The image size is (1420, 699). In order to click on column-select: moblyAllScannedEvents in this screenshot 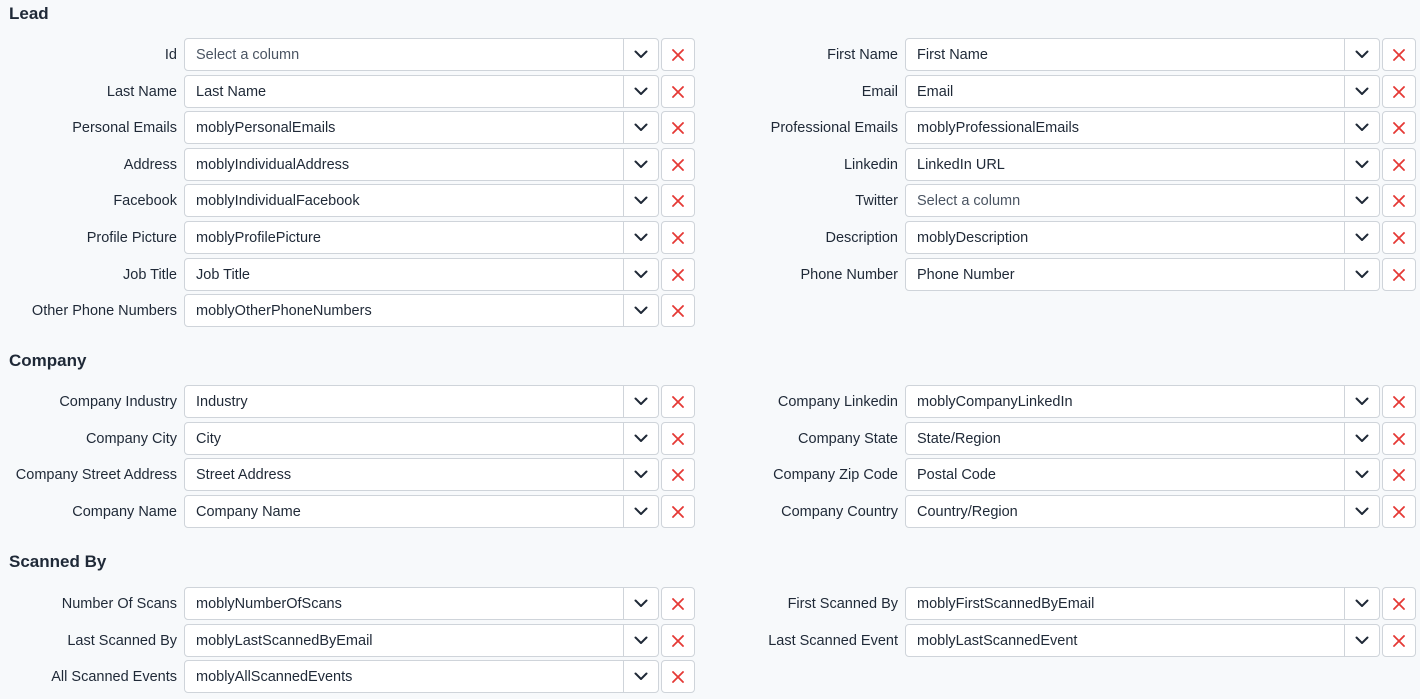, I will do `click(421, 676)`.